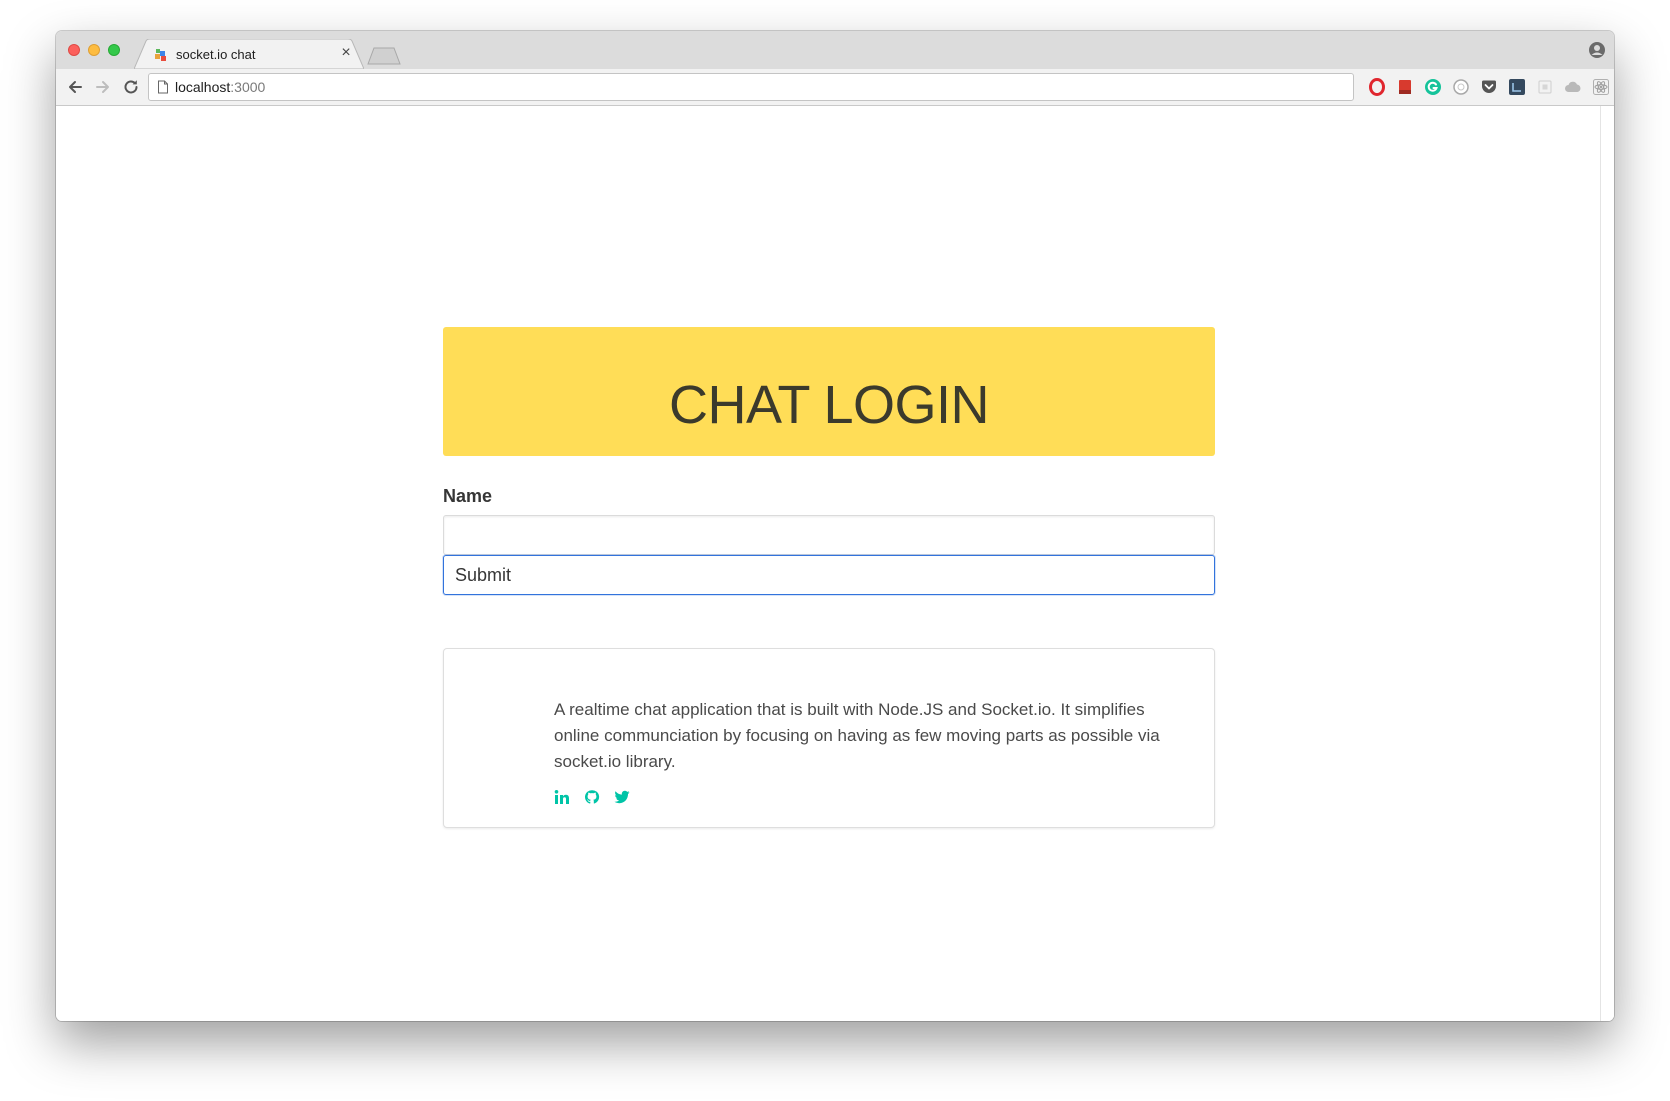 The width and height of the screenshot is (1670, 1101). I want to click on url-text: localhost:3000, so click(220, 87).